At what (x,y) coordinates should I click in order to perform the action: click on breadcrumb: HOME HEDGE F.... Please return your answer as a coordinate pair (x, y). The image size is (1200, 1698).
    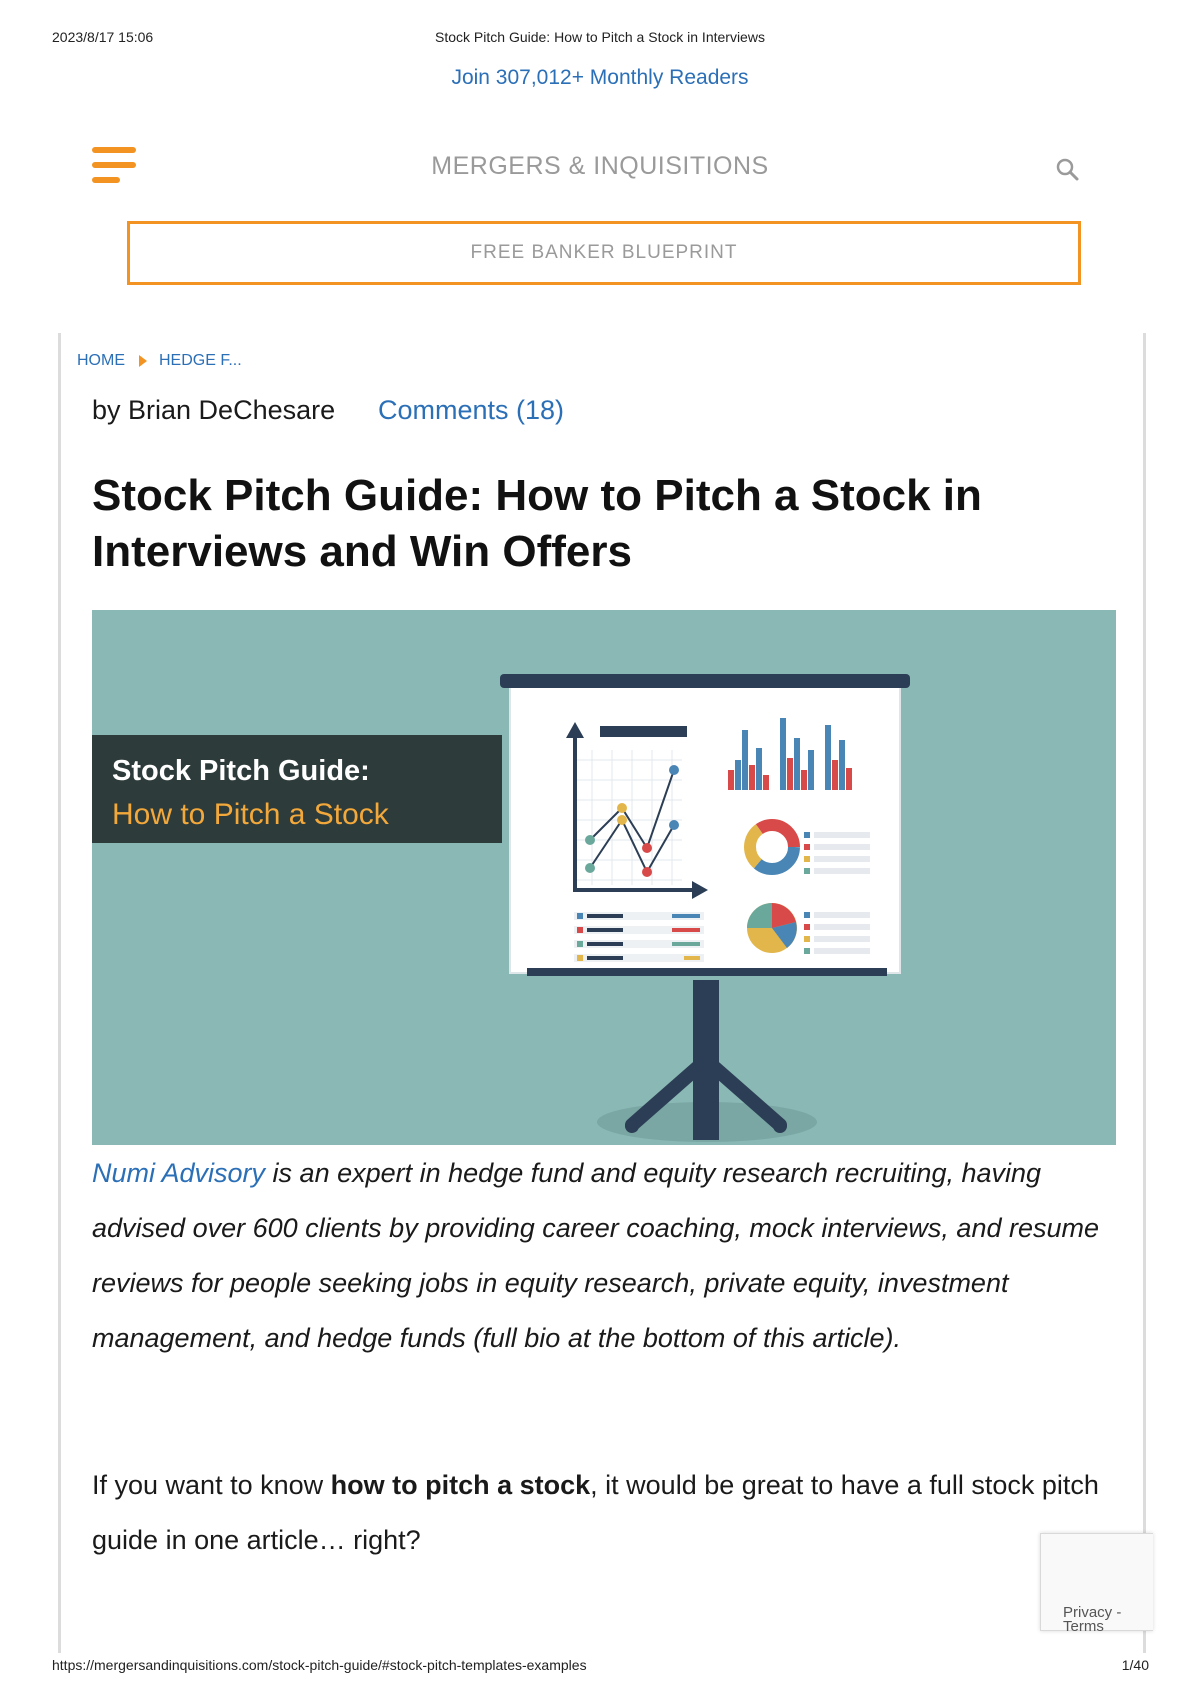
    Looking at the image, I should click on (159, 361).